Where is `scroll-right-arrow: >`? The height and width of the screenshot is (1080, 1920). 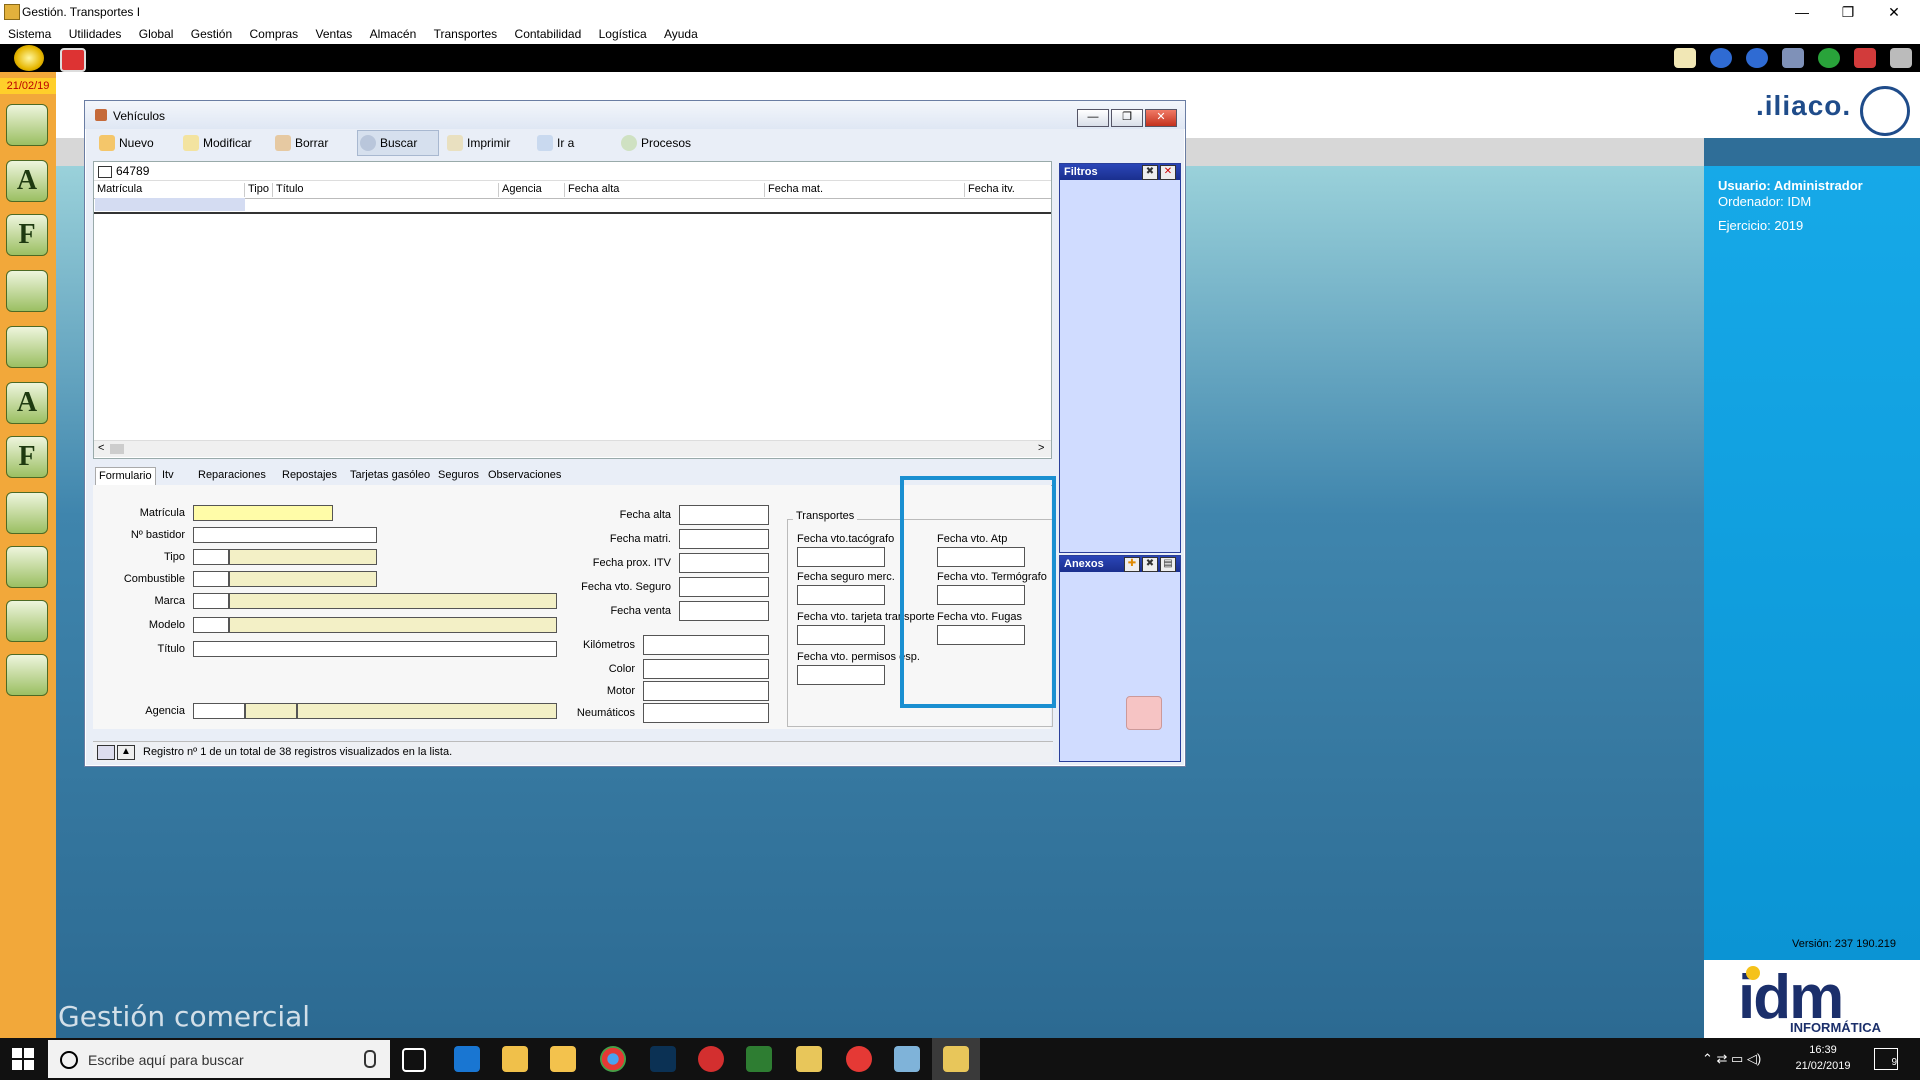 scroll-right-arrow: > is located at coordinates (1041, 448).